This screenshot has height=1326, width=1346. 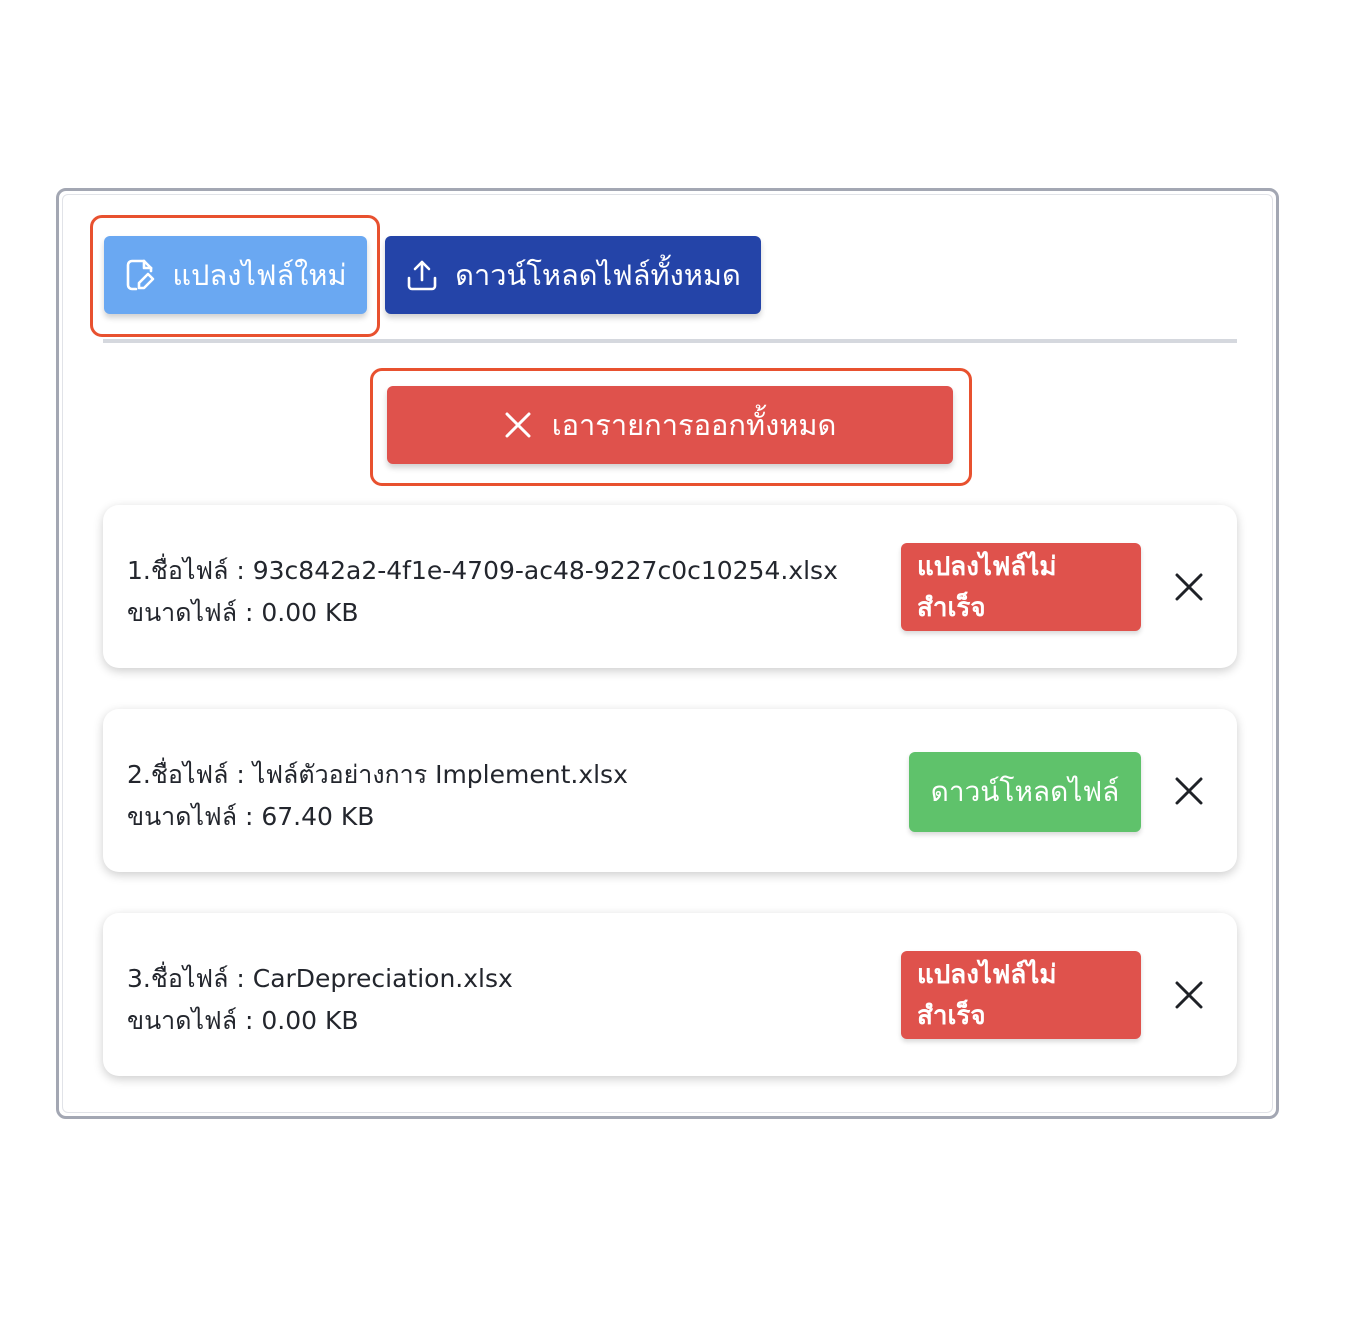 I want to click on upload-icon, so click(x=422, y=275).